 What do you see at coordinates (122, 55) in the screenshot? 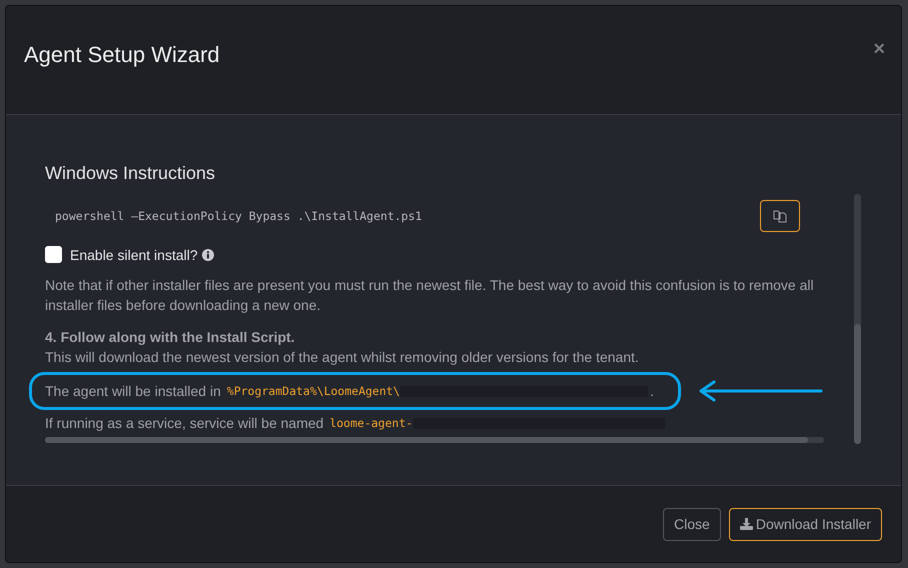
I see `dialog-title: Agent Setup Wizard` at bounding box center [122, 55].